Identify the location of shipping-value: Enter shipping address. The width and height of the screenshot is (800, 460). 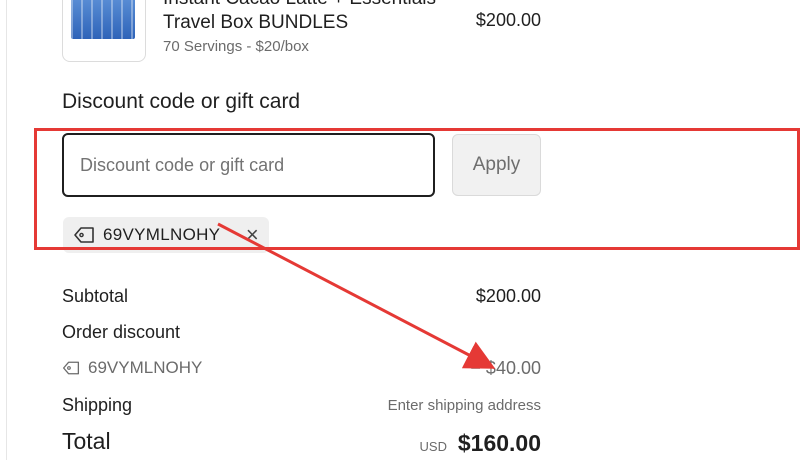
(464, 405).